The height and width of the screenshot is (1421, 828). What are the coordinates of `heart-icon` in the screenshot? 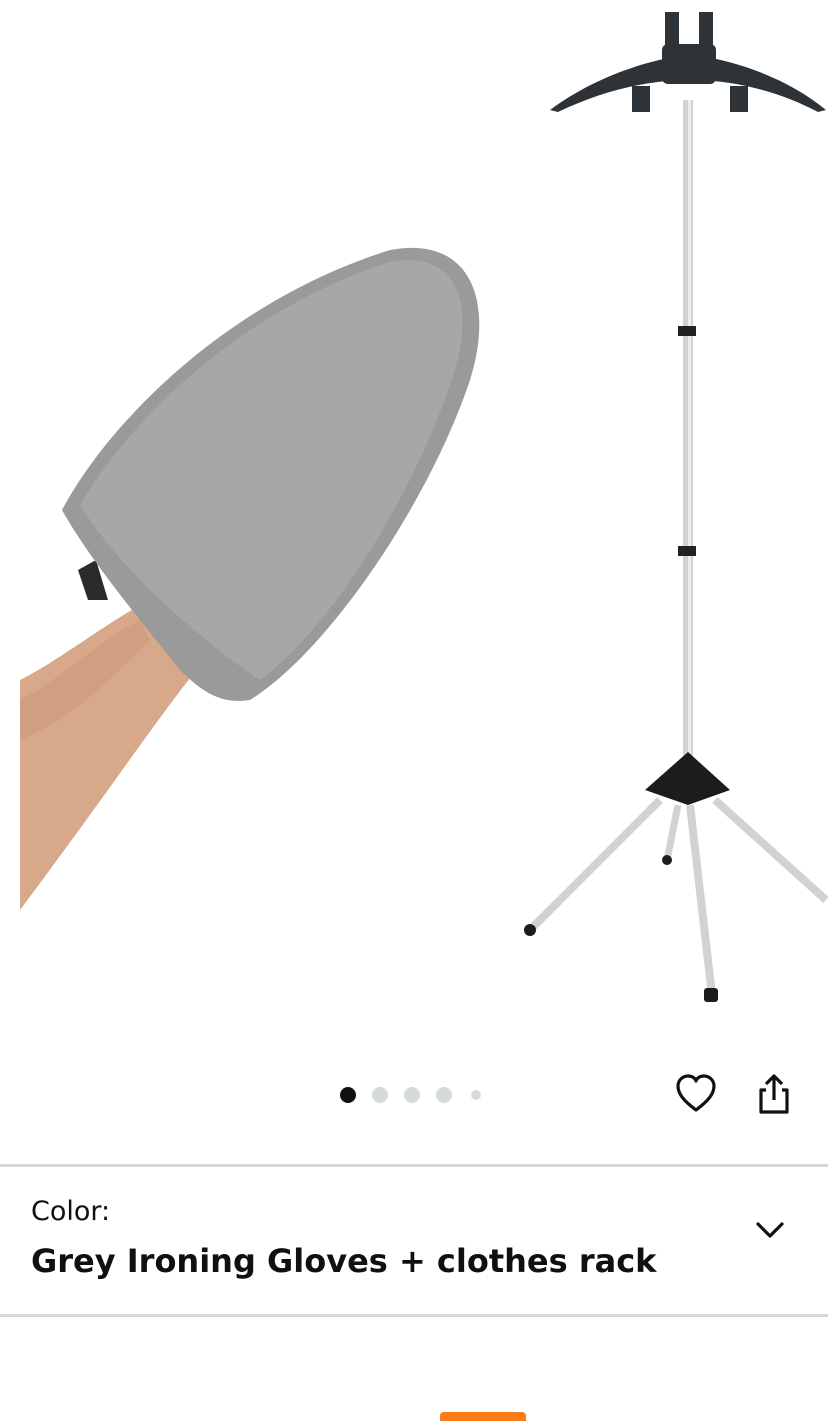 It's located at (696, 1093).